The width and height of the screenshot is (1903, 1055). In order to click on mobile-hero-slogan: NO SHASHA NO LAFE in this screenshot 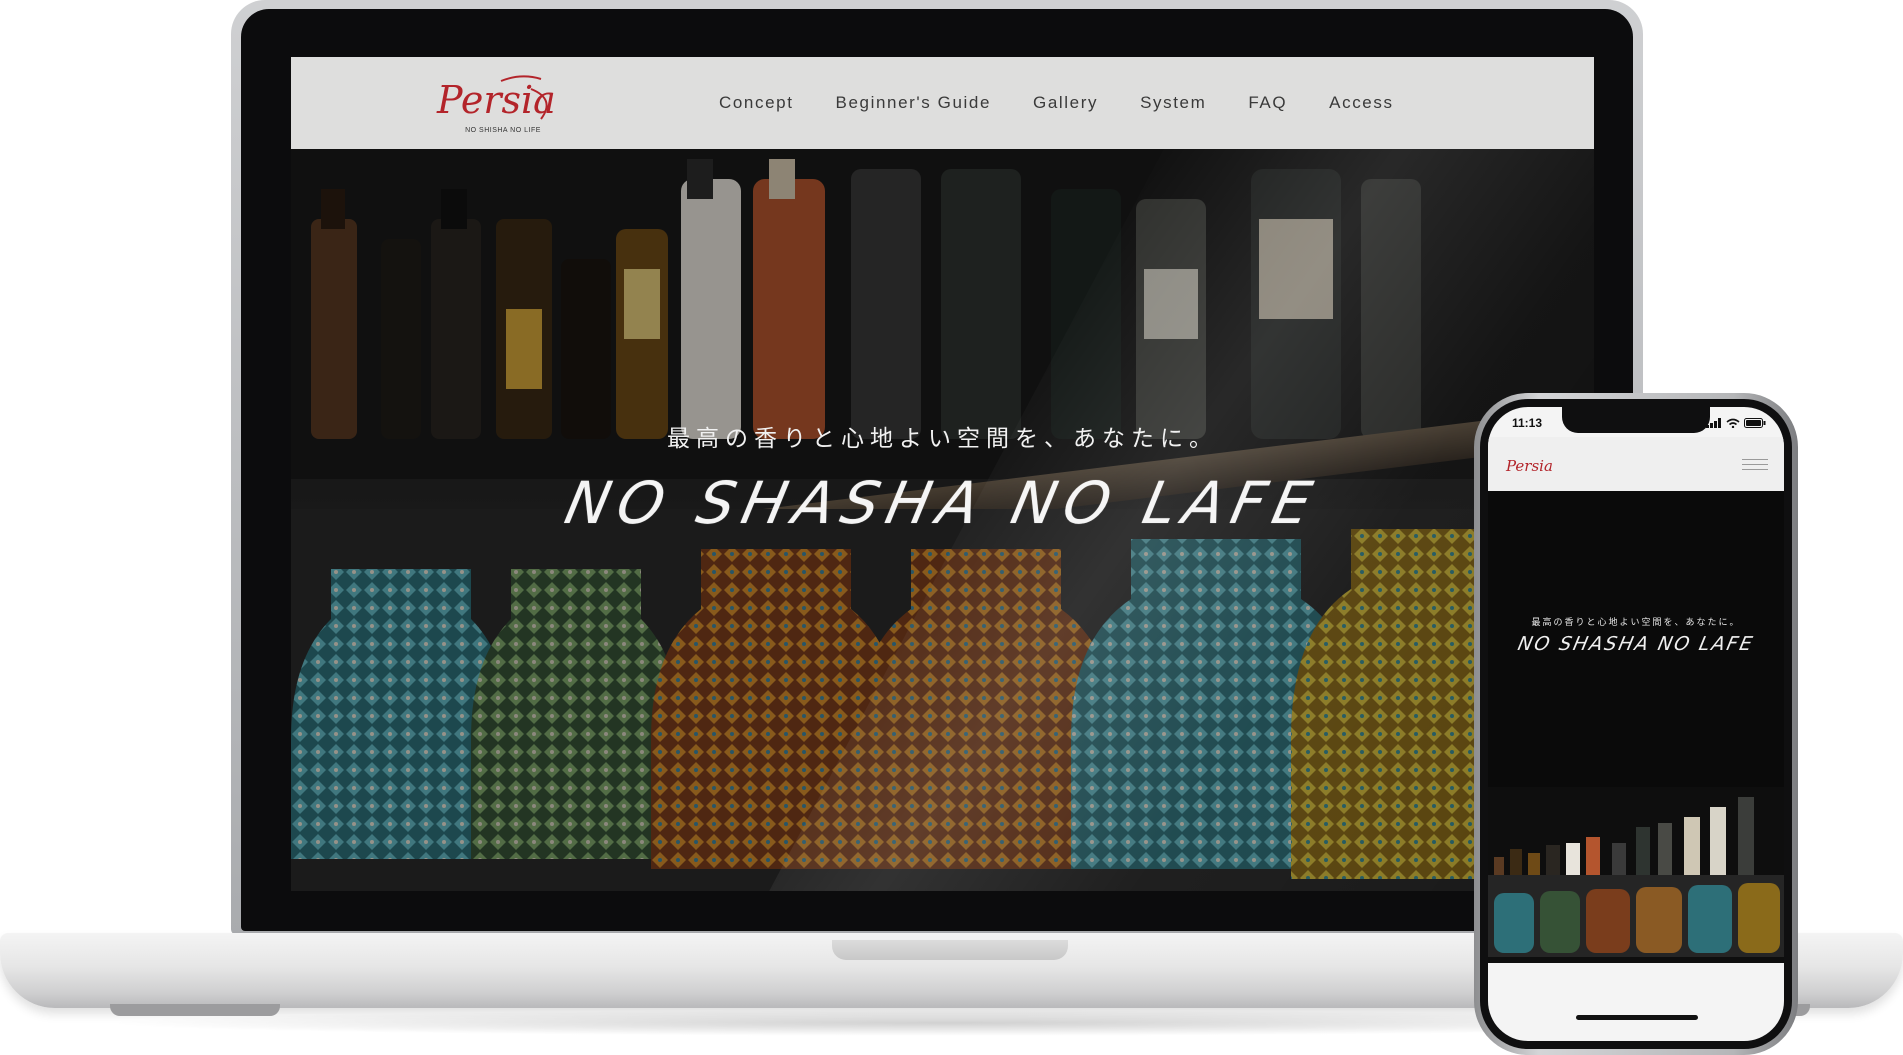, I will do `click(1636, 644)`.